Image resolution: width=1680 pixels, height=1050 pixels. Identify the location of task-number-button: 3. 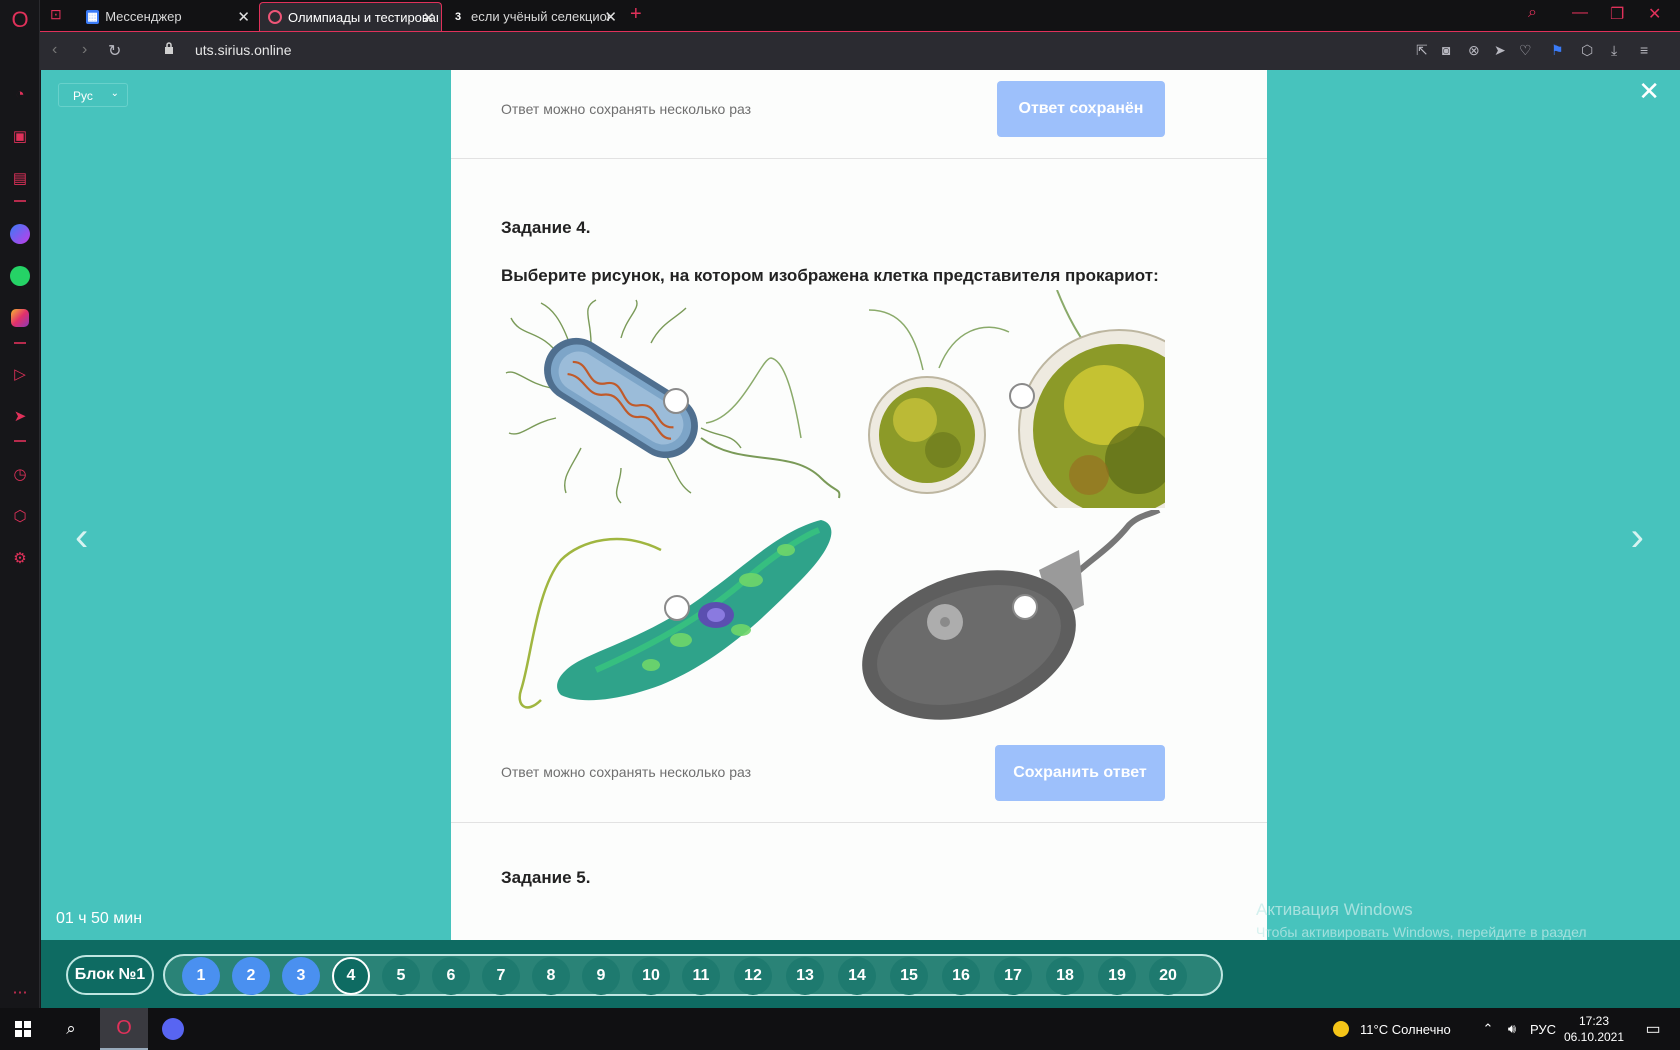
(301, 976).